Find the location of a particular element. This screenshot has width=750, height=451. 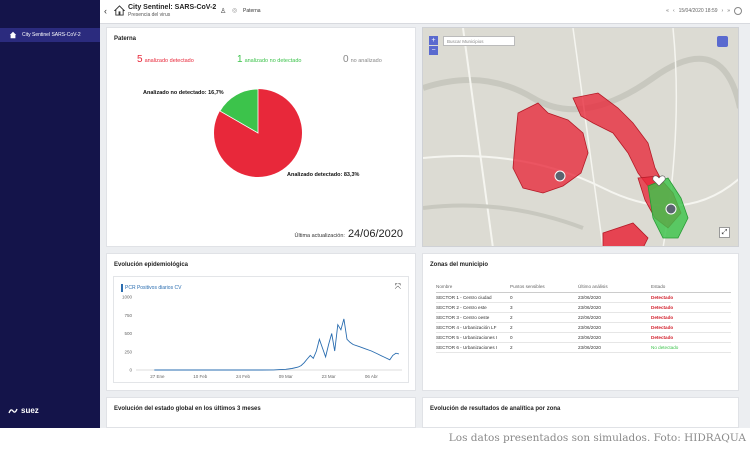

y-tick-label: 250 is located at coordinates (128, 351).